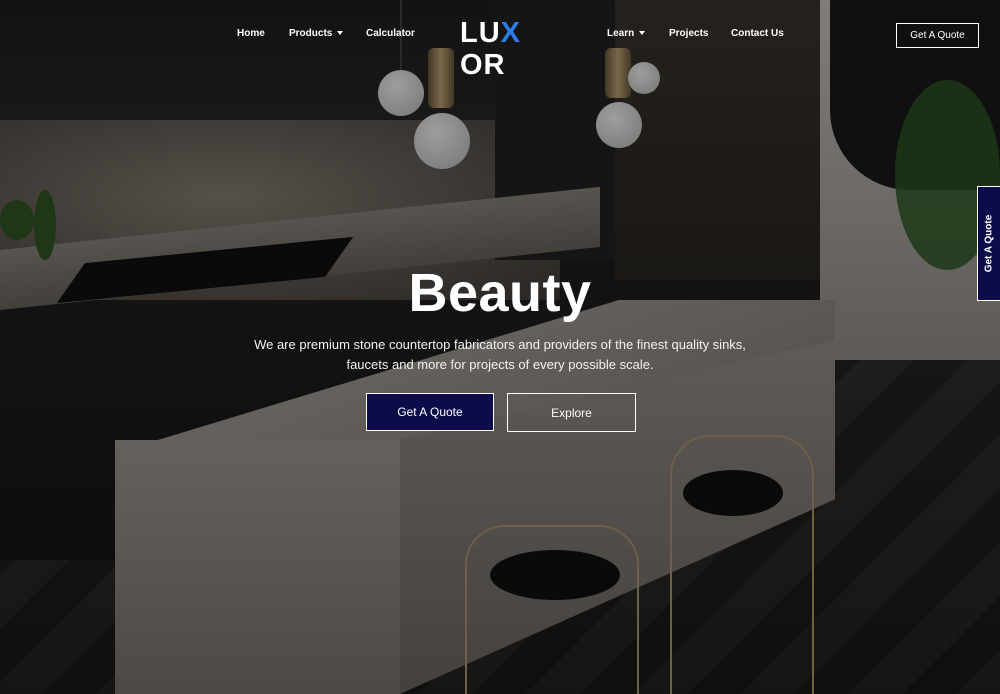 The height and width of the screenshot is (694, 1000). Describe the element at coordinates (688, 33) in the screenshot. I see `nav-projects: Projects` at that location.